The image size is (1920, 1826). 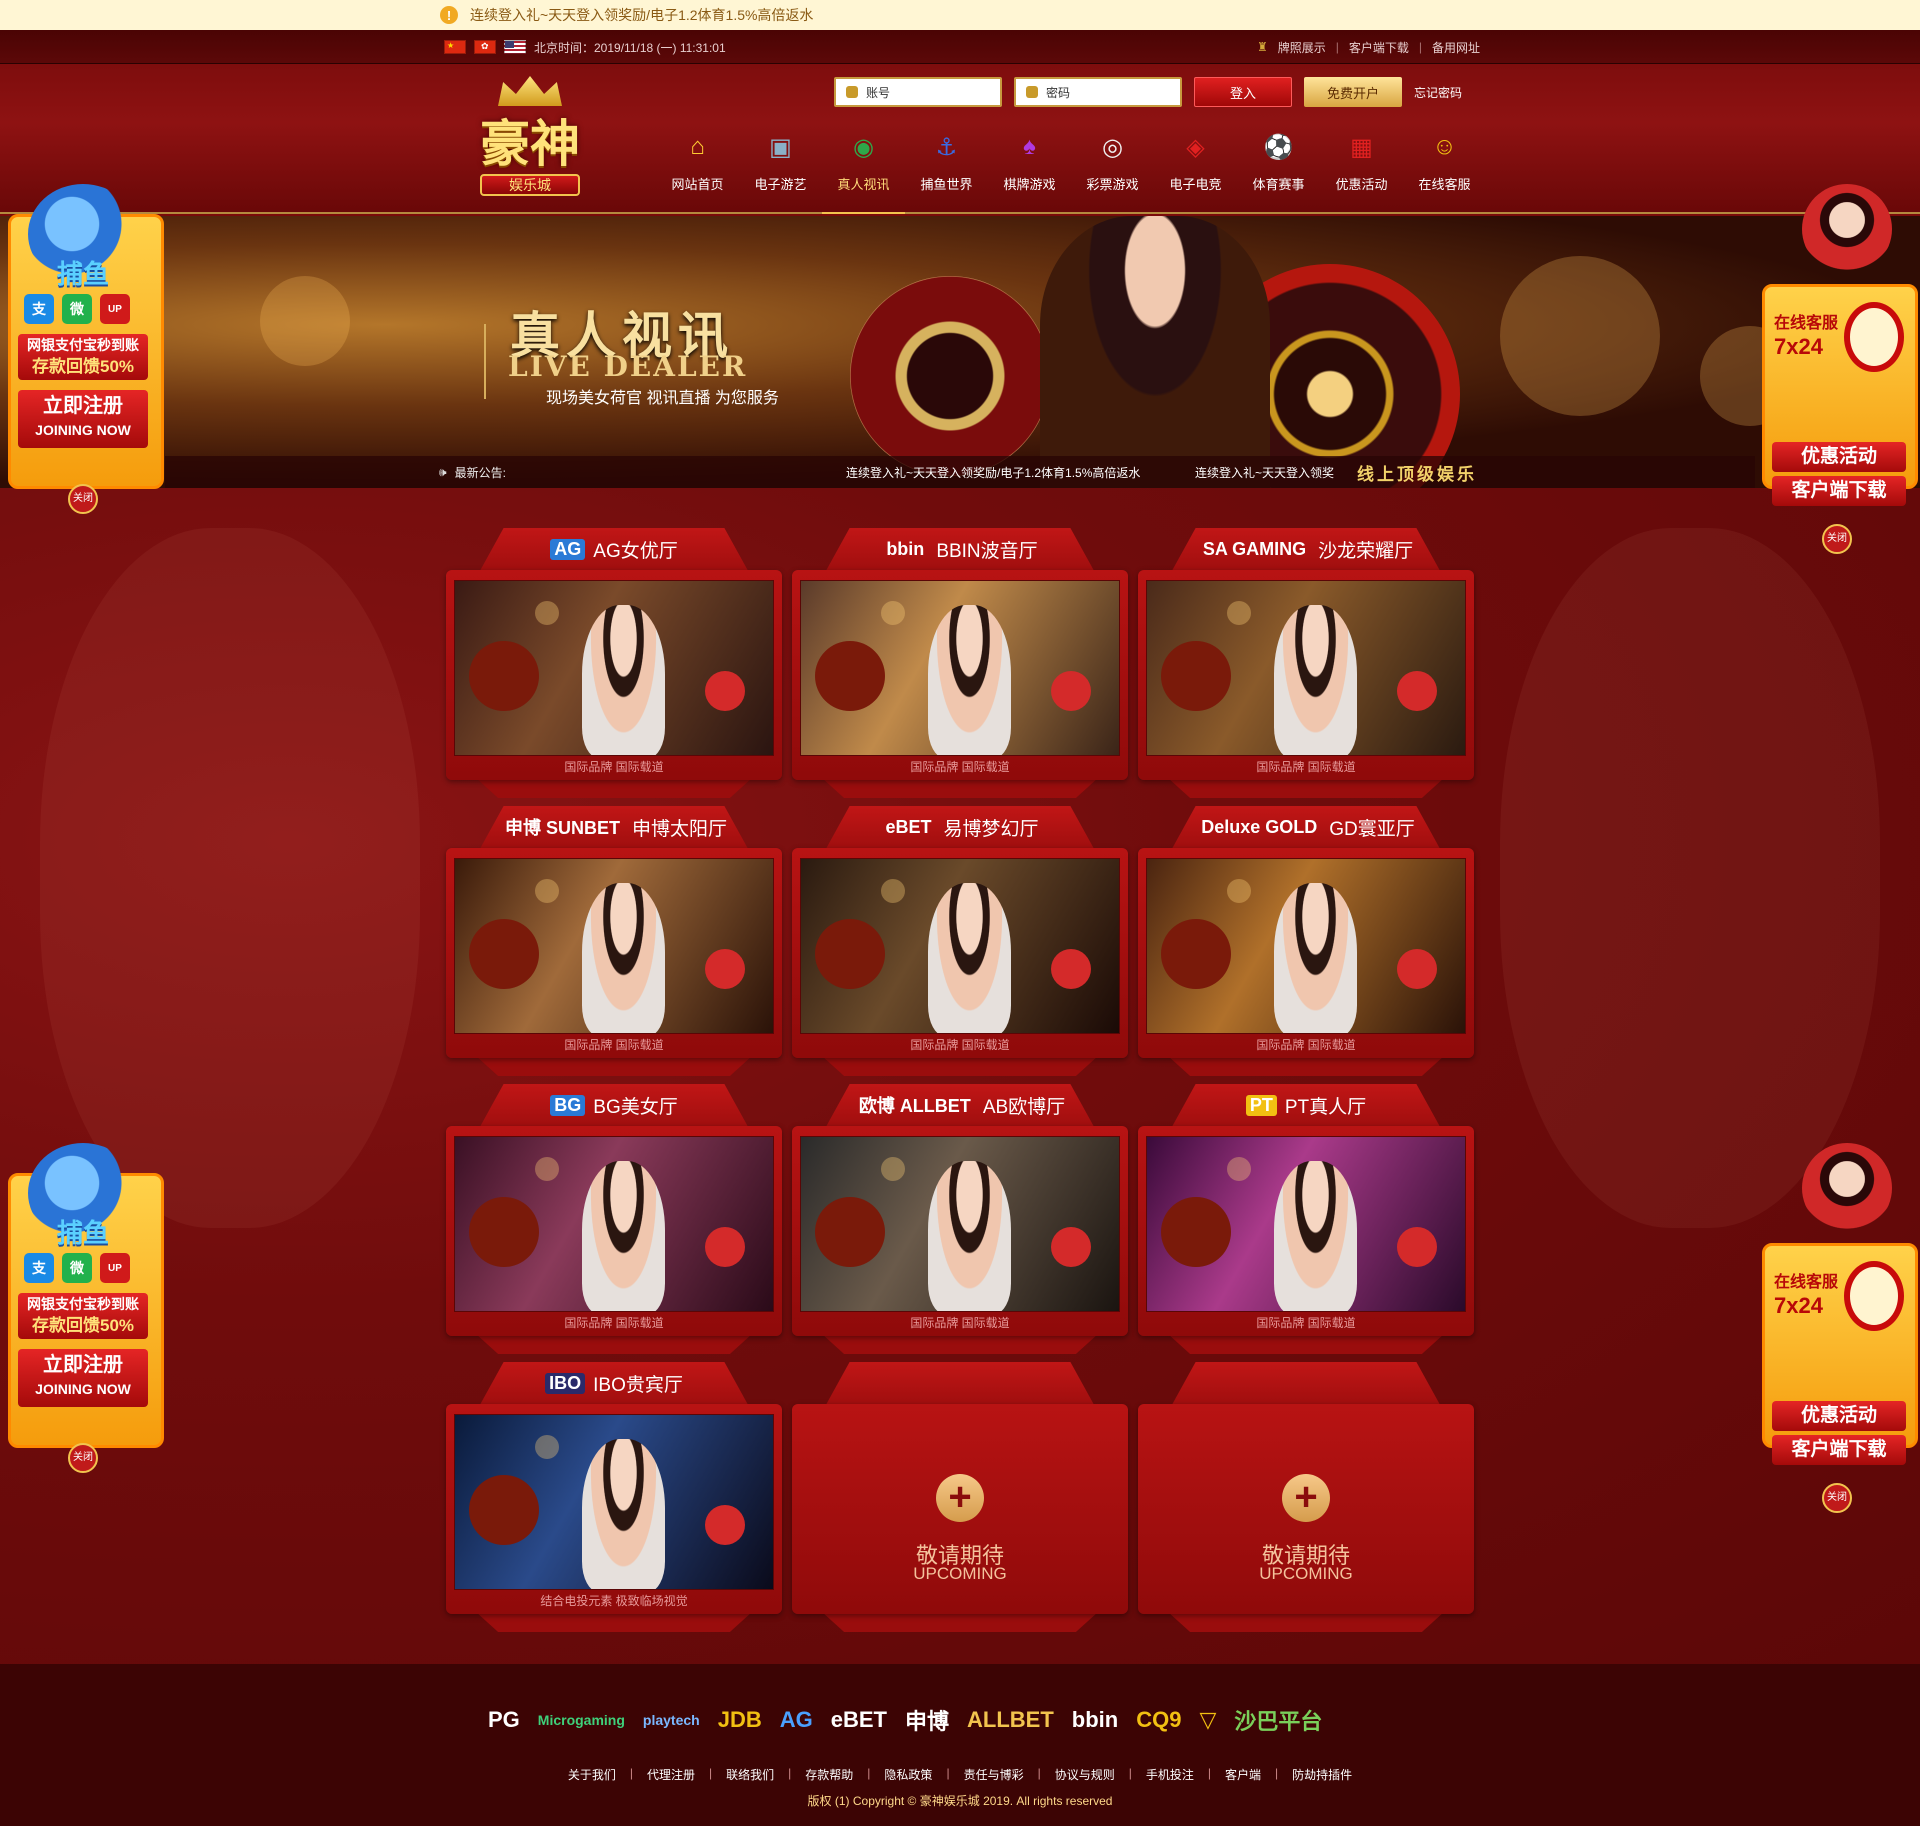 I want to click on payment-icons: 支 微 UP, so click(x=77, y=1268).